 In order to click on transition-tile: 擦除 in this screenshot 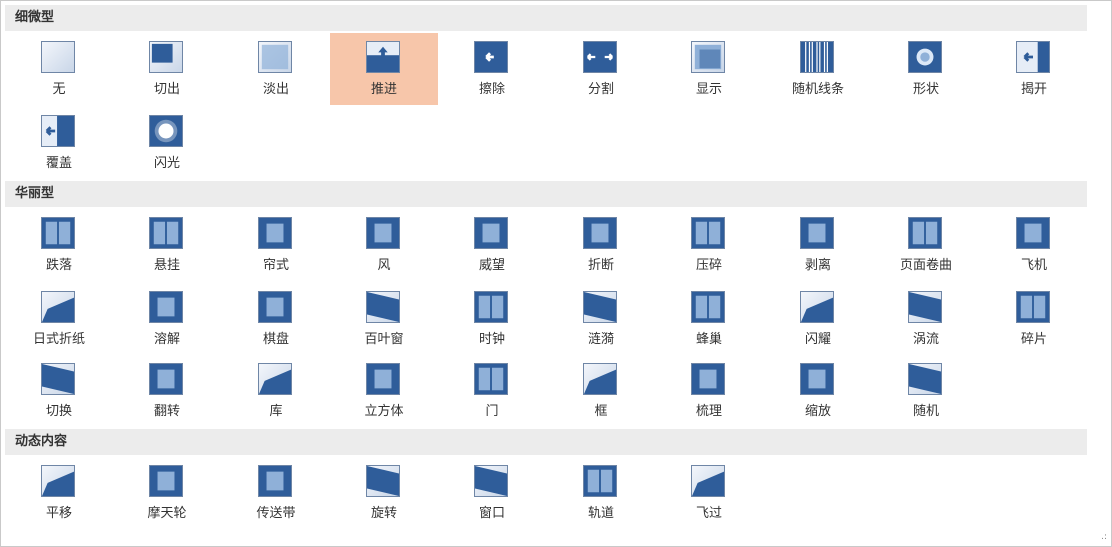, I will do `click(492, 69)`.